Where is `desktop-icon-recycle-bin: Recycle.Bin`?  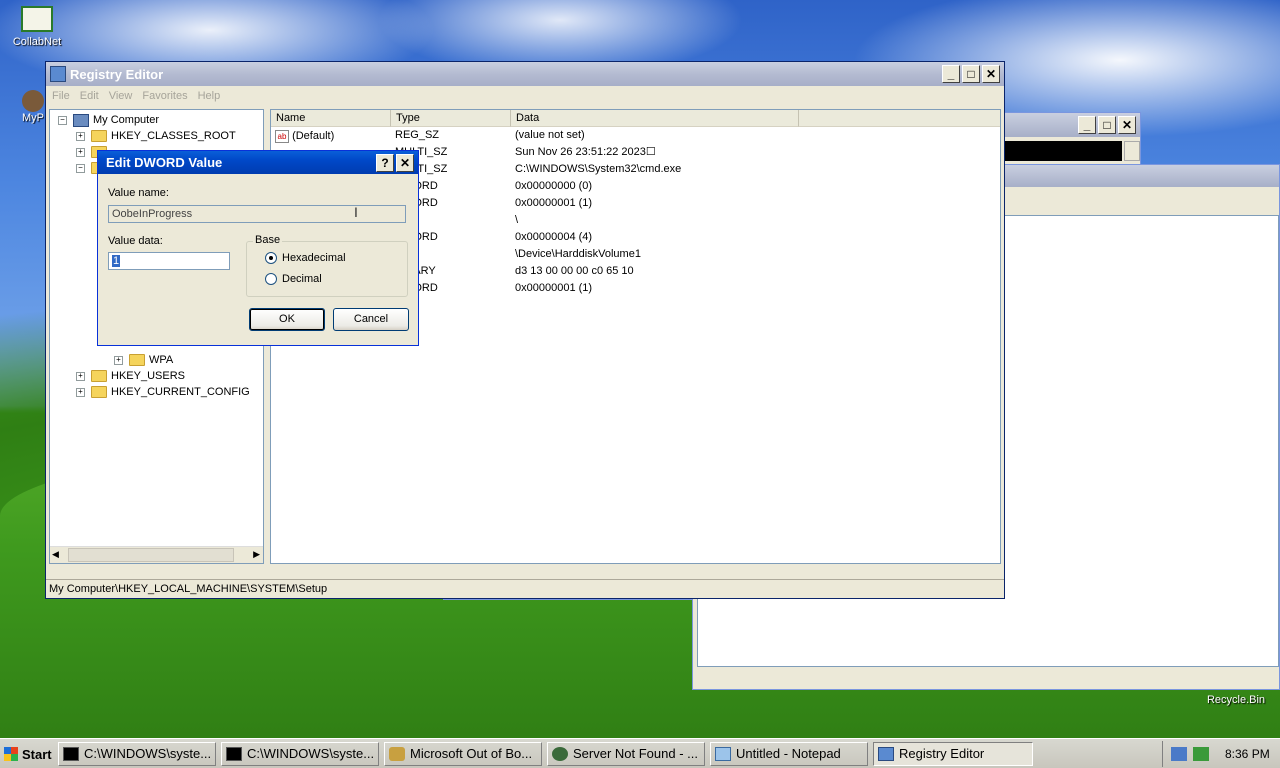
desktop-icon-recycle-bin: Recycle.Bin is located at coordinates (1236, 700).